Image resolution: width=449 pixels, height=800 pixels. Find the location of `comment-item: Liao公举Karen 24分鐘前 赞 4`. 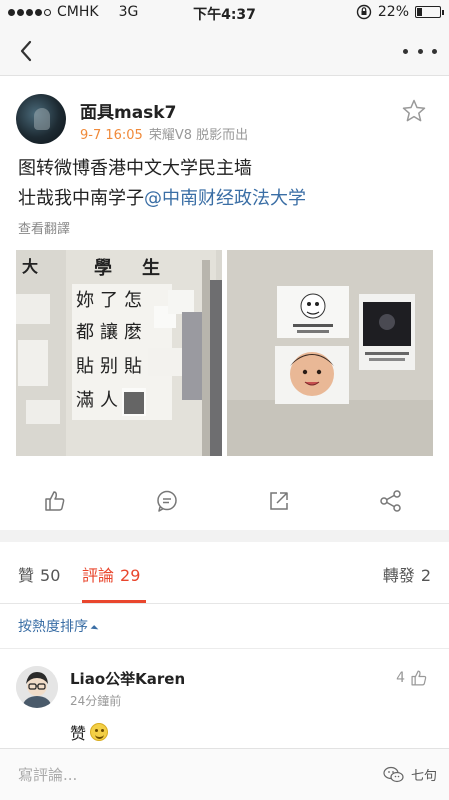

comment-item: Liao公举Karen 24分鐘前 赞 4 is located at coordinates (224, 705).